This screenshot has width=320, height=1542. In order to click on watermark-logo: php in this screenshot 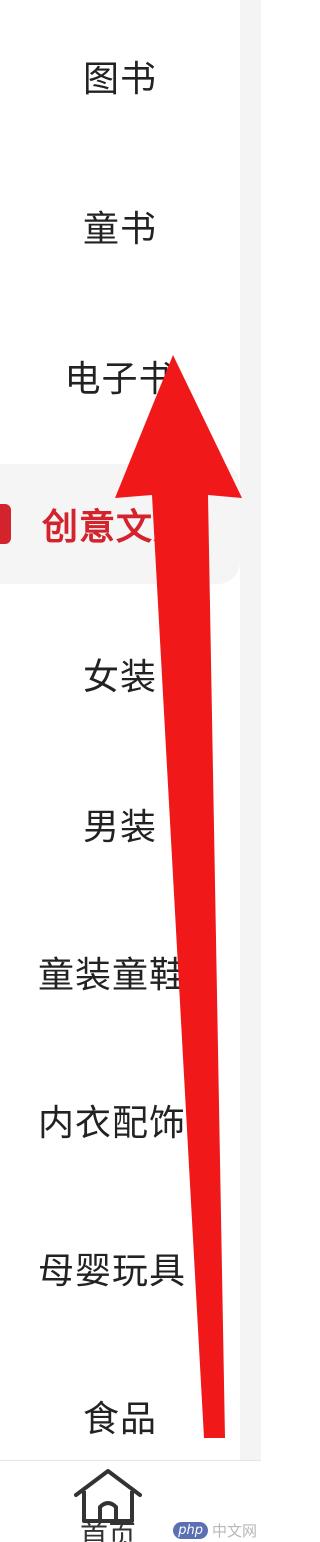, I will do `click(190, 1530)`.